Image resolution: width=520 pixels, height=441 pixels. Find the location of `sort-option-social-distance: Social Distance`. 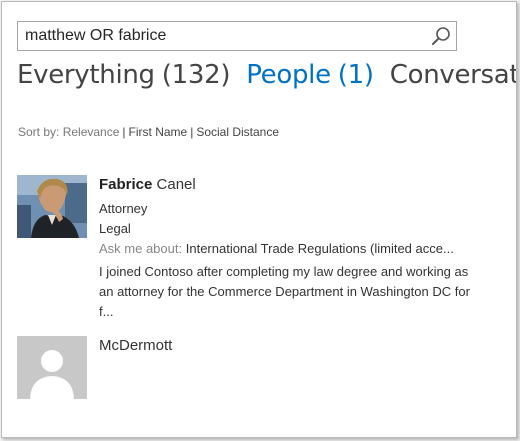

sort-option-social-distance: Social Distance is located at coordinates (237, 132).